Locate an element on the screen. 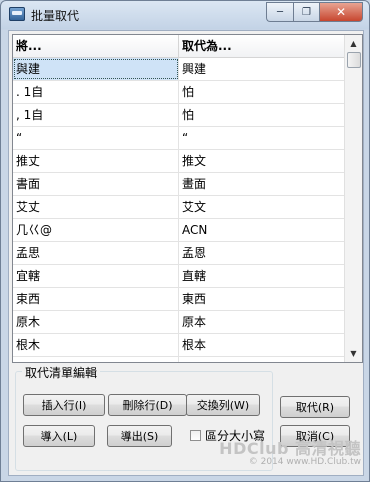 This screenshot has height=482, width=370. table-row: . 1自怕 is located at coordinates (179, 92).